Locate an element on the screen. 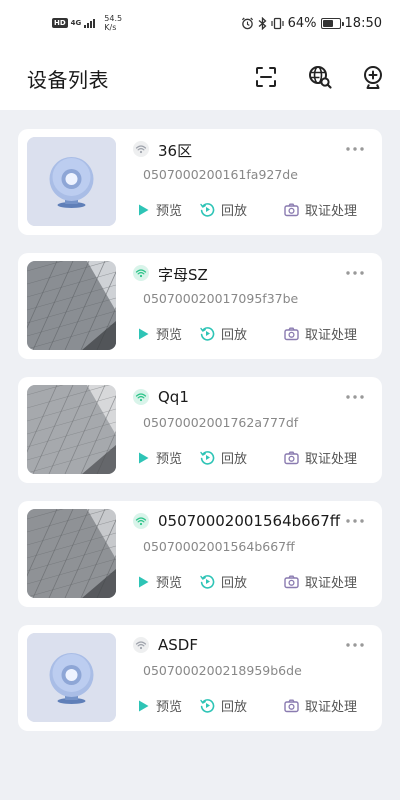  device-card: 36区 0507000200161fa927de 预览 回放 取证处理 is located at coordinates (200, 182).